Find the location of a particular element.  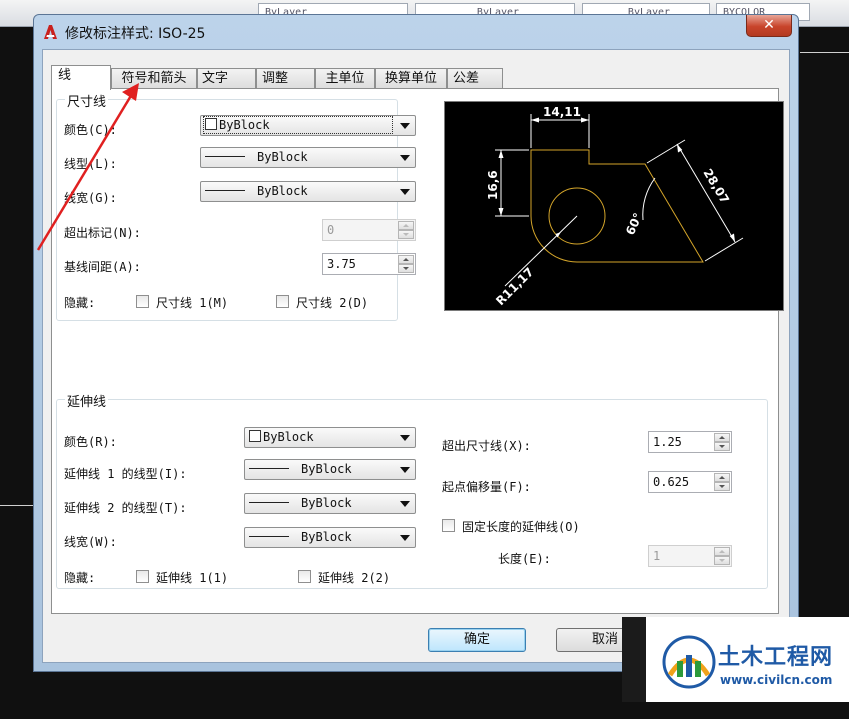

civilcn-logo-icon is located at coordinates (689, 662).